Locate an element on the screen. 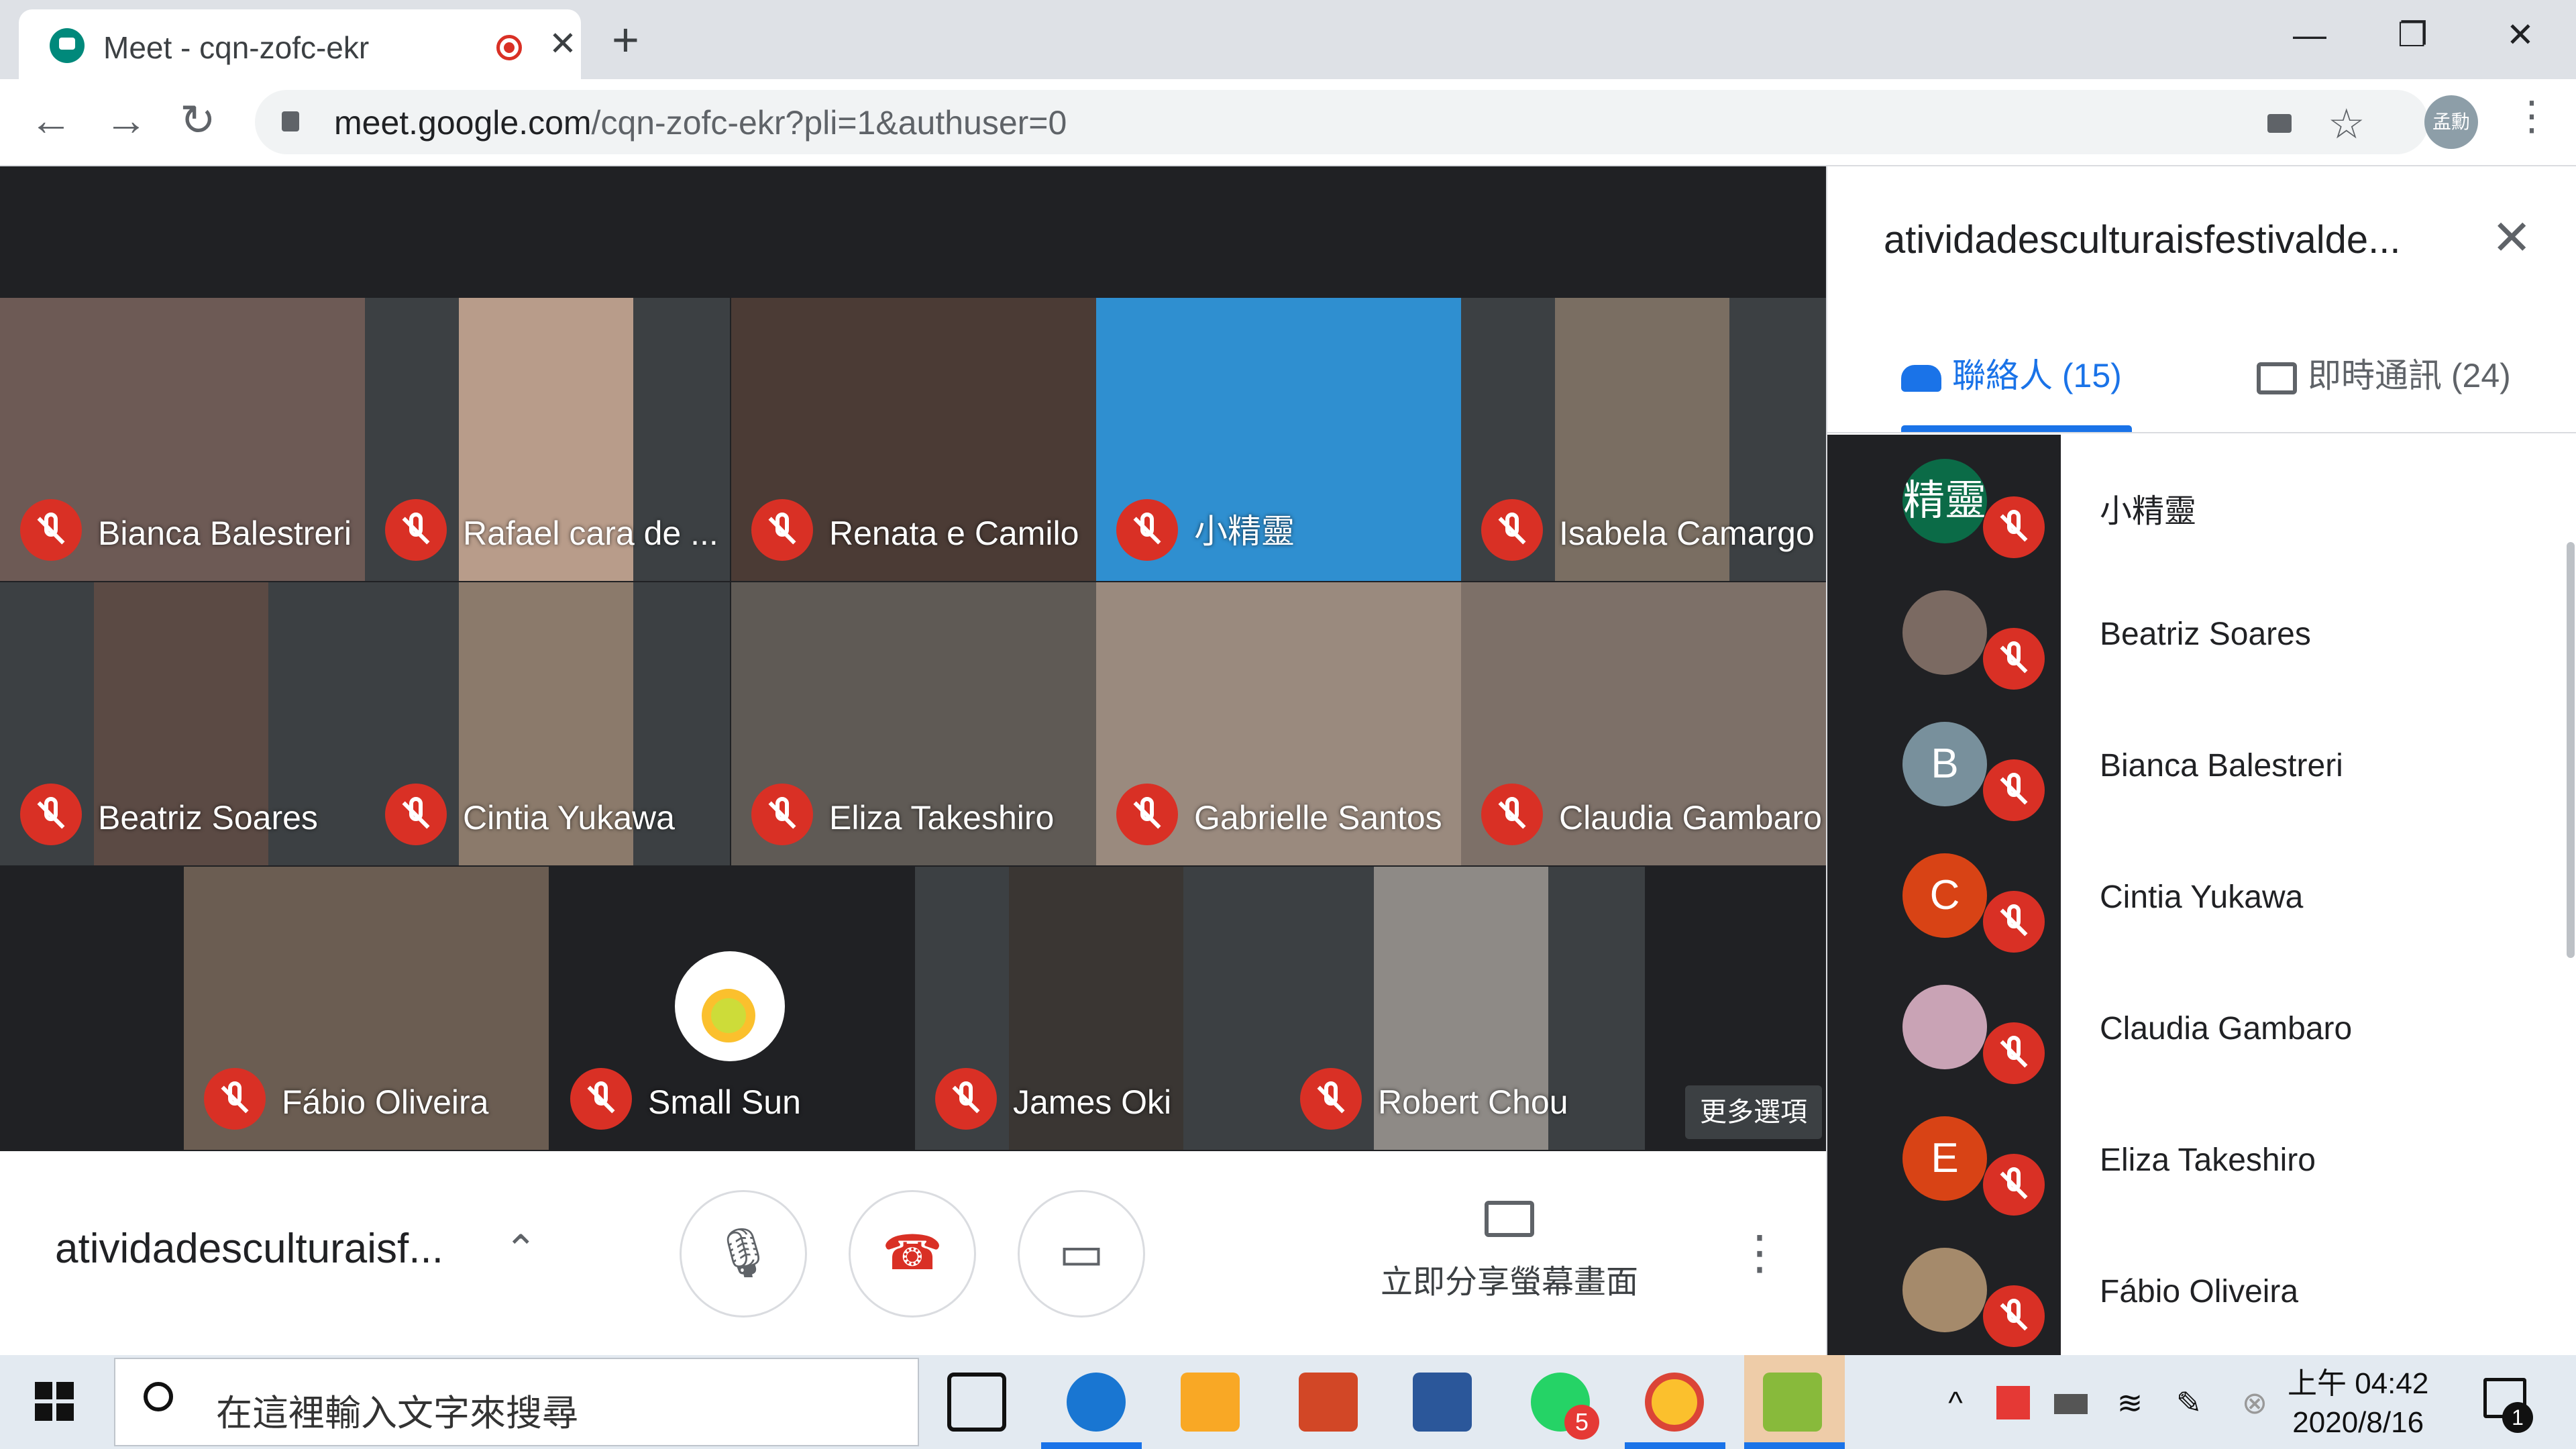 The image size is (2576, 1449). participant-name: Bianca Balestreri is located at coordinates (225, 533).